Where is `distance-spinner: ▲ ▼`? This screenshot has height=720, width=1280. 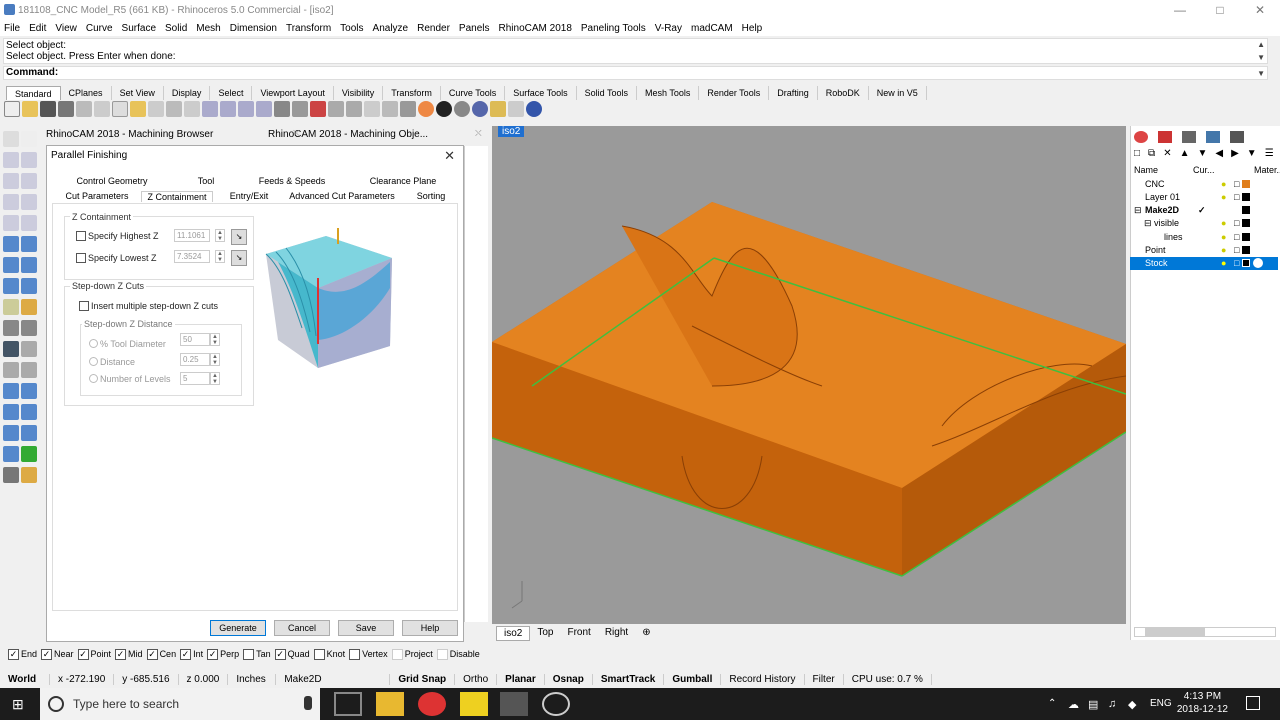
distance-spinner: ▲ ▼ is located at coordinates (215, 359).